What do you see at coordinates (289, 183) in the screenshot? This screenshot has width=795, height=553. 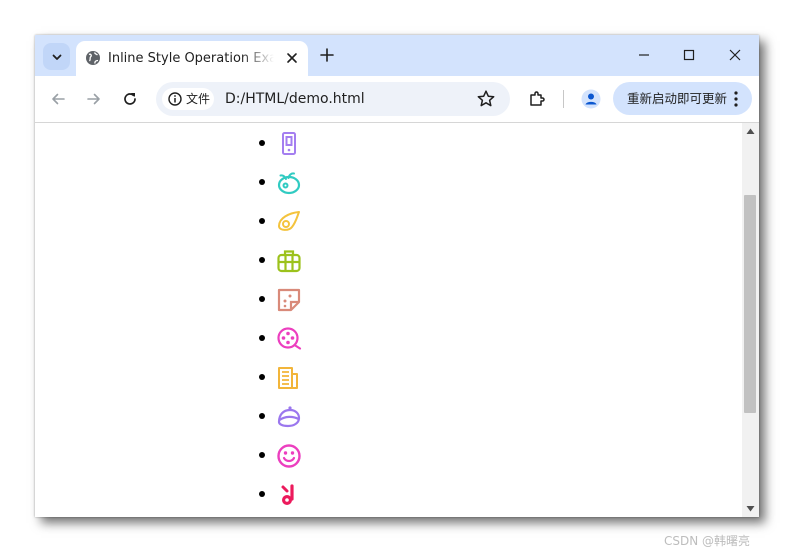 I see `fruit-icon` at bounding box center [289, 183].